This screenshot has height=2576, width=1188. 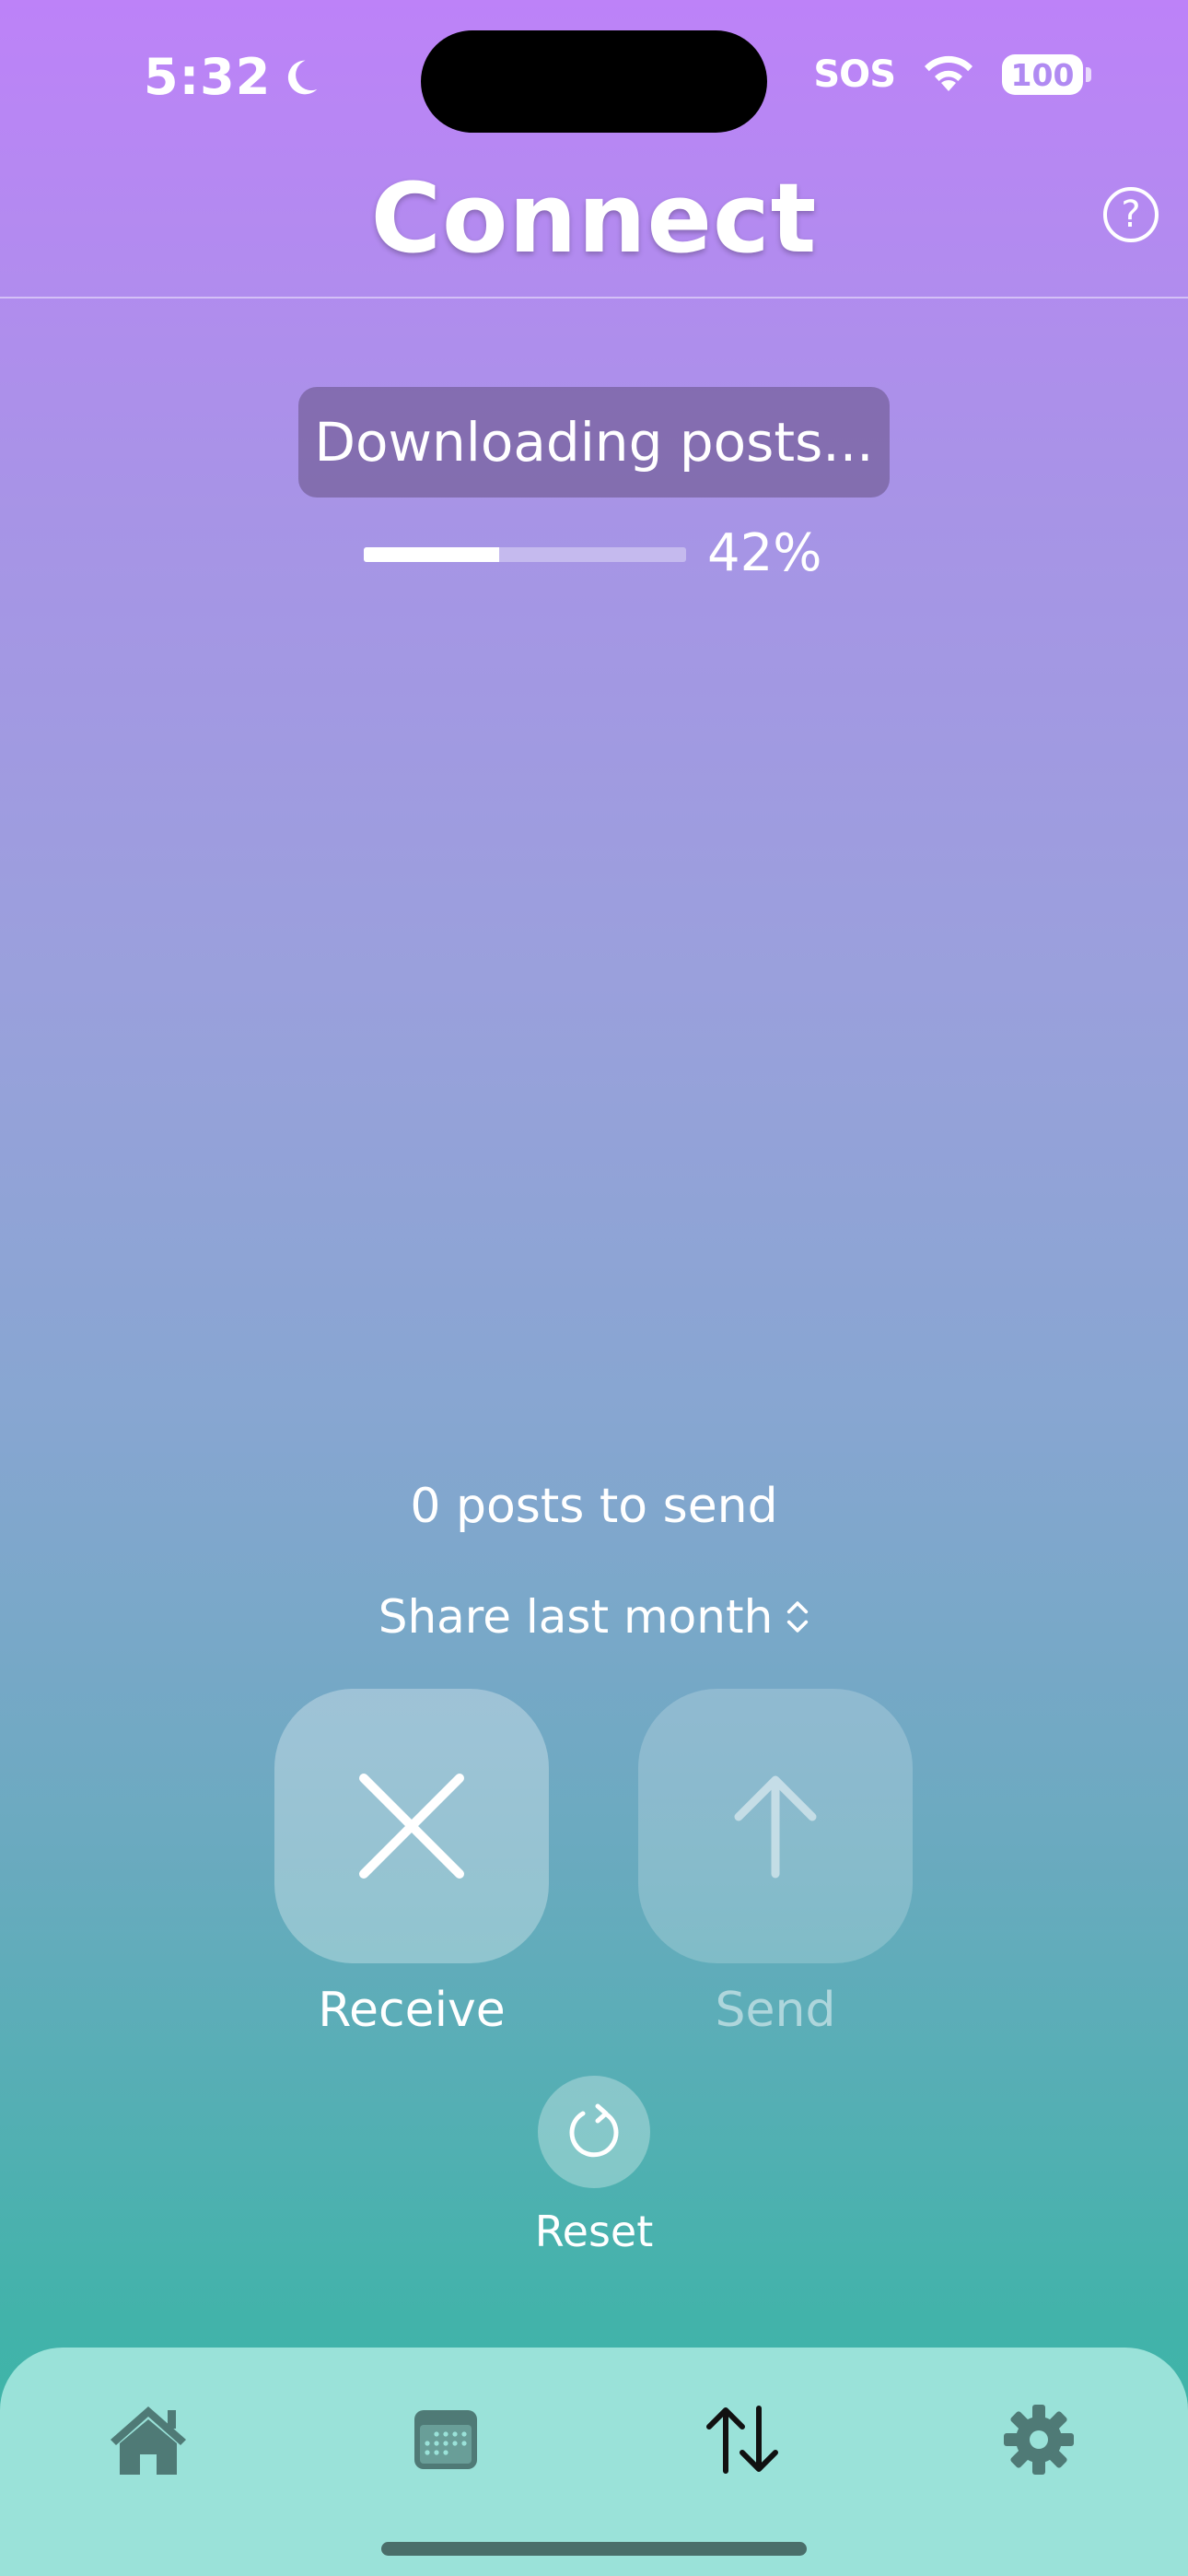 What do you see at coordinates (798, 1617) in the screenshot?
I see `chevron-up-down-icon` at bounding box center [798, 1617].